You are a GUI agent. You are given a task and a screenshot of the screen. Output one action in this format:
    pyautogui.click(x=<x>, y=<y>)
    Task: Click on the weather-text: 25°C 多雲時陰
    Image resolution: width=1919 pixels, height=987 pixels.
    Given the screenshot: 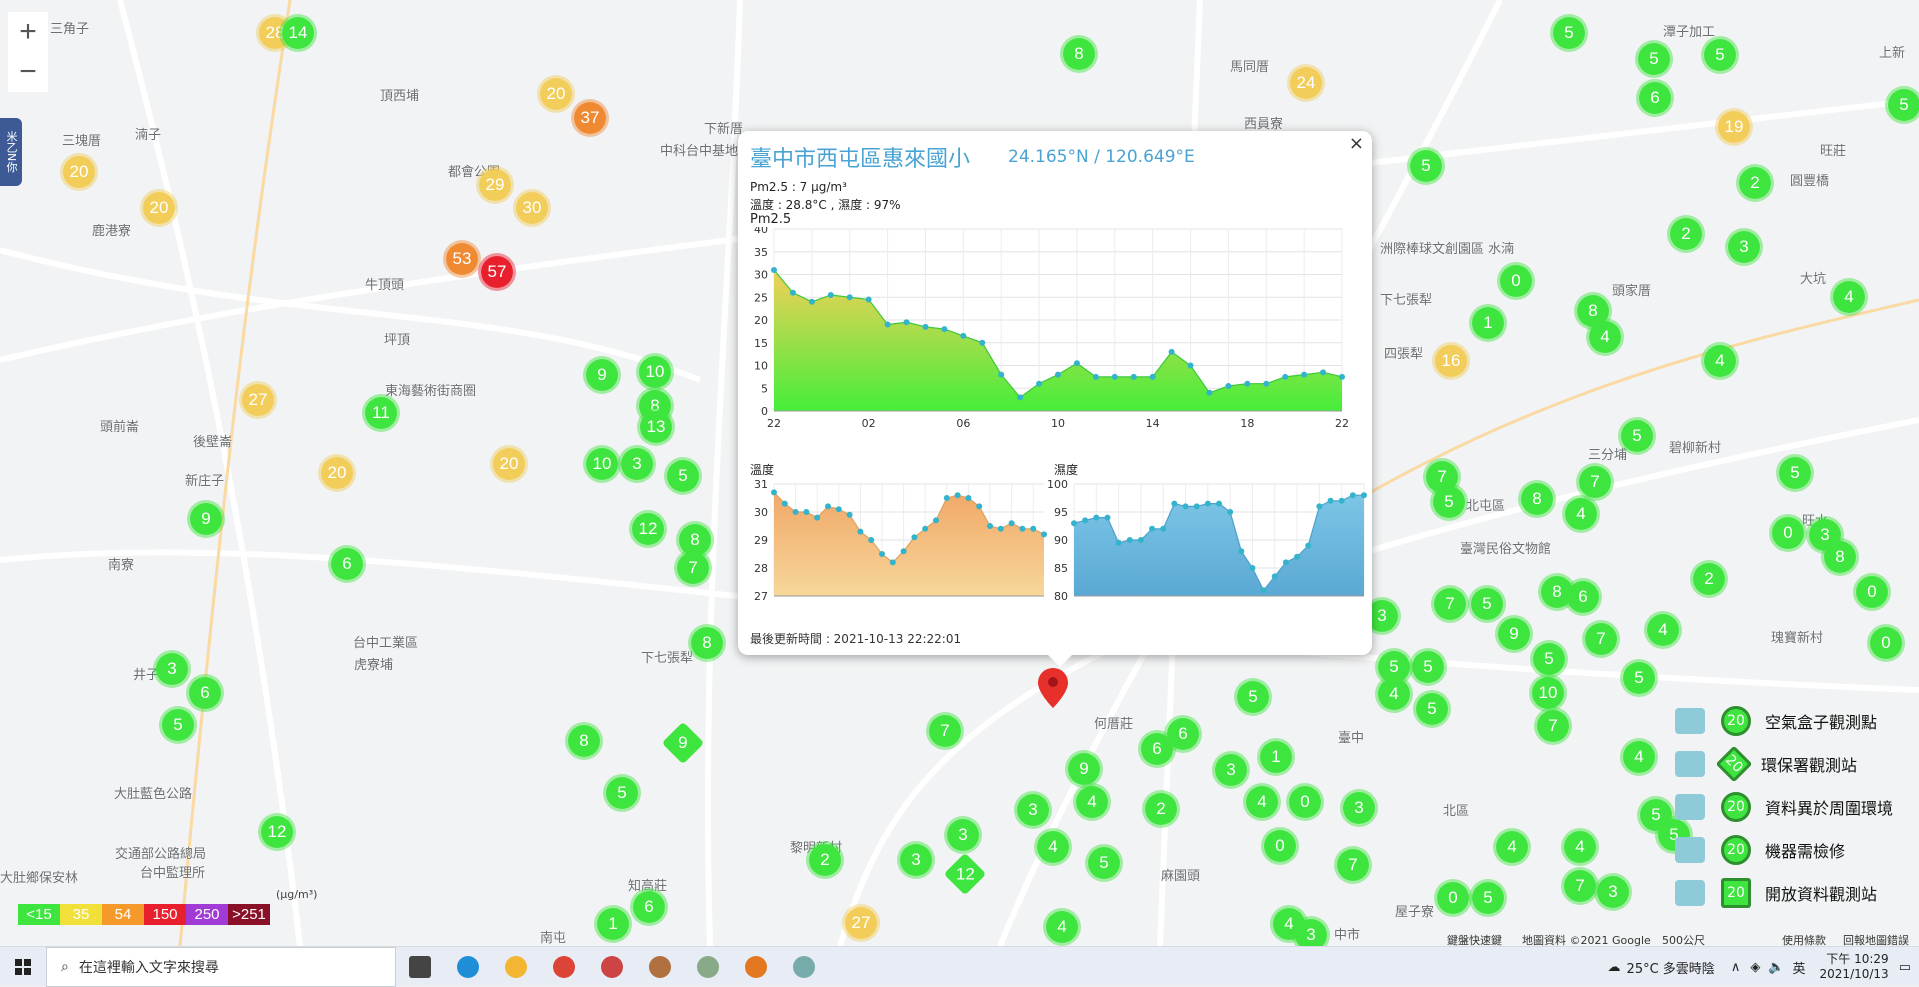 What is the action you would take?
    pyautogui.click(x=1671, y=967)
    